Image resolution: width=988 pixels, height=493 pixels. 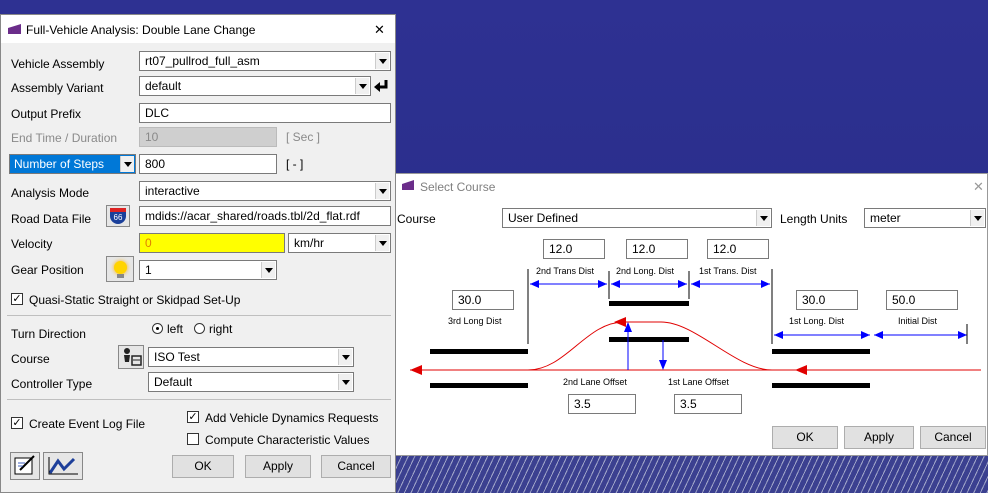 What do you see at coordinates (287, 440) in the screenshot?
I see `compute-char-label: Compute Characteristic Values` at bounding box center [287, 440].